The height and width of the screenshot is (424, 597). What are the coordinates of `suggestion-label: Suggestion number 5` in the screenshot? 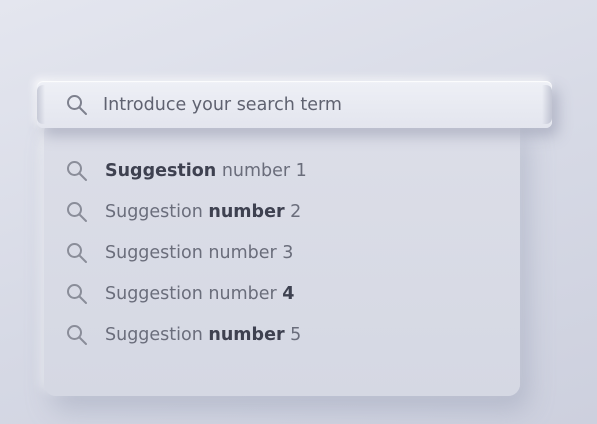 It's located at (203, 335).